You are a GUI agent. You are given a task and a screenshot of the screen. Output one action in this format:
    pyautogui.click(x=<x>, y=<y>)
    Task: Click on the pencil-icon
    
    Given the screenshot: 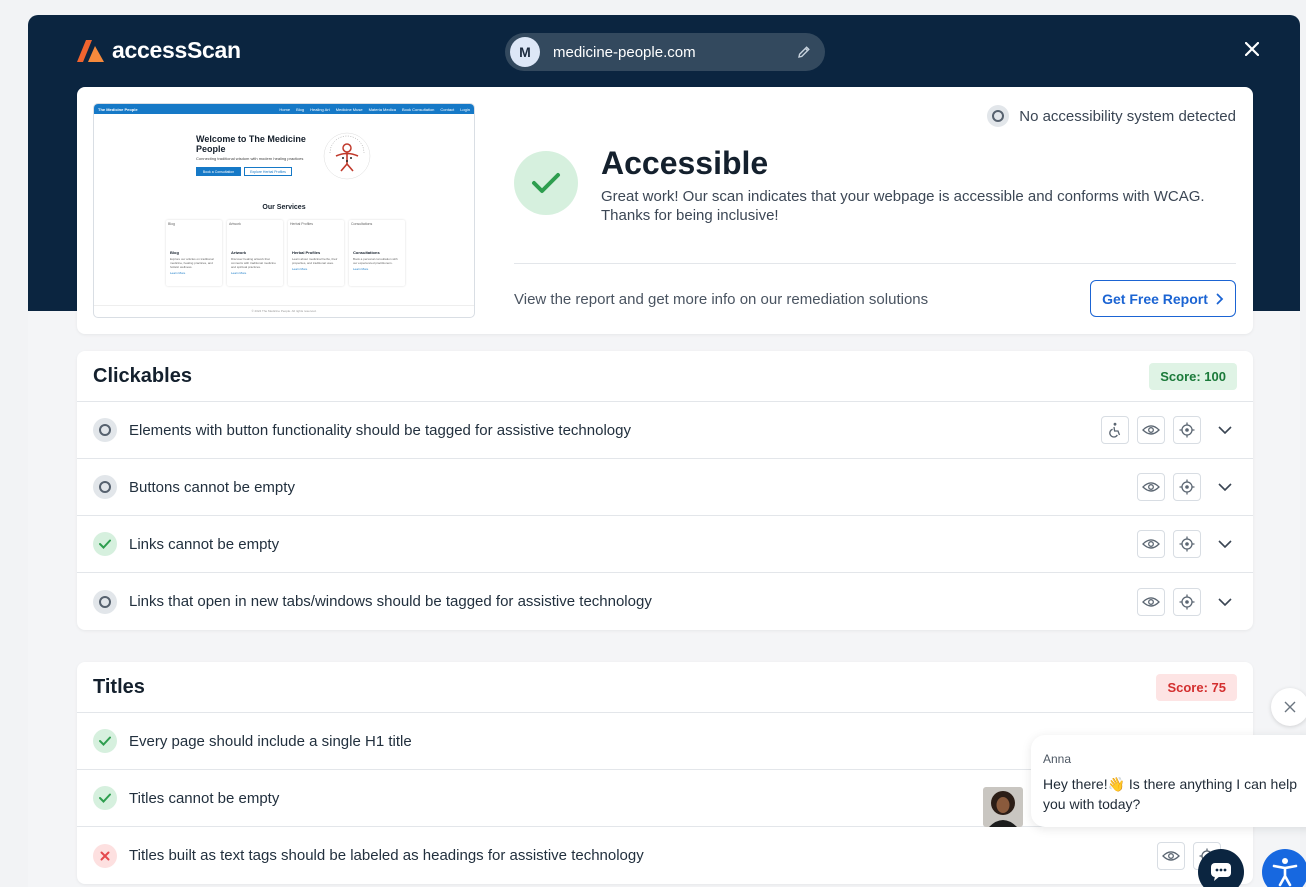 What is the action you would take?
    pyautogui.click(x=804, y=52)
    